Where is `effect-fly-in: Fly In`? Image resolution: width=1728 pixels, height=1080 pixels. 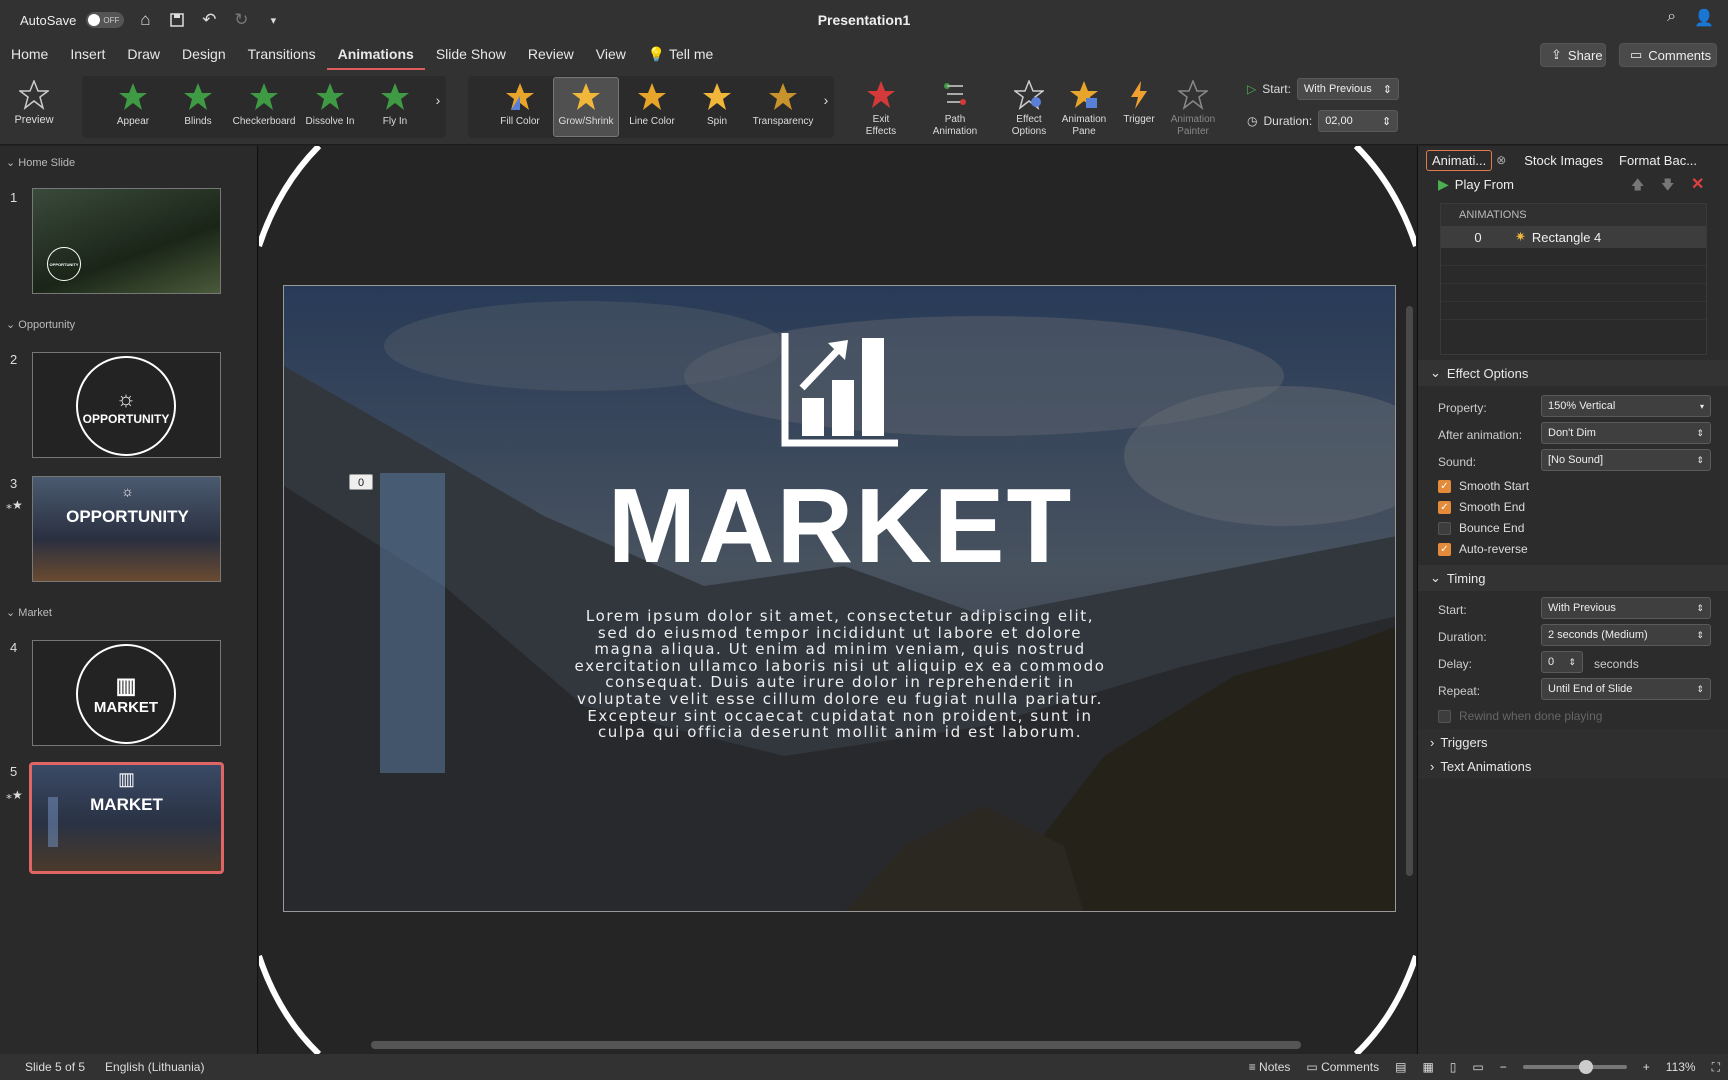 effect-fly-in: Fly In is located at coordinates (395, 103).